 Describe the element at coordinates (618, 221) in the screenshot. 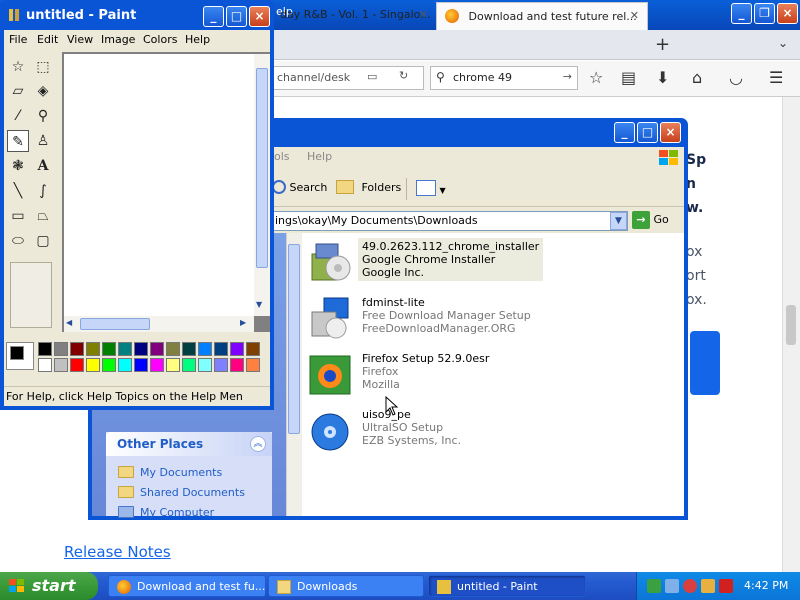

I see `address-dropdown-button: ▼` at that location.